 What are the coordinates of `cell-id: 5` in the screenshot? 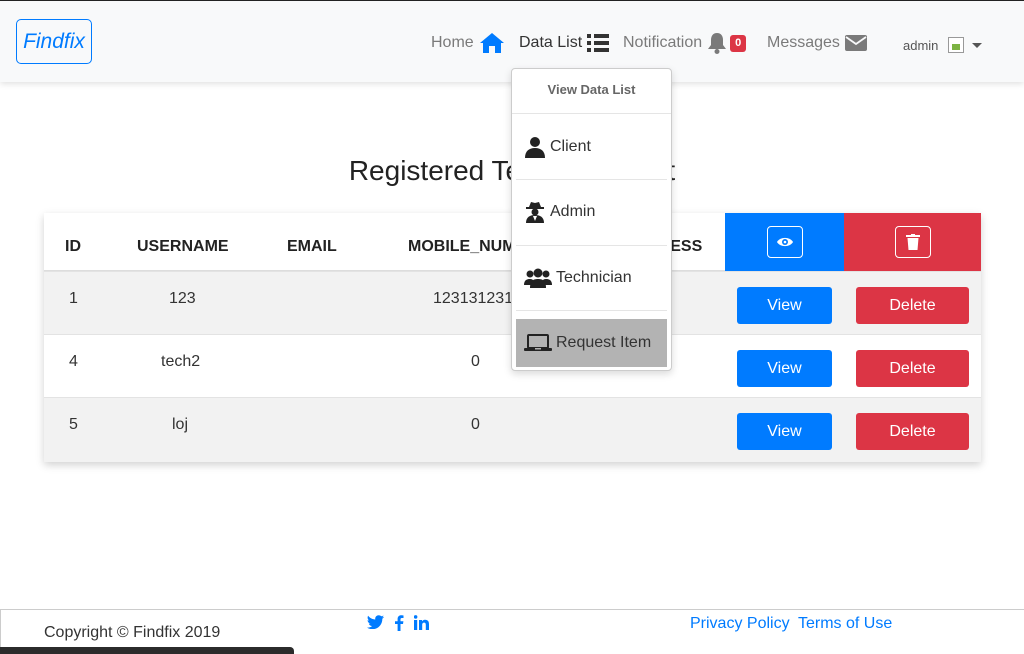 It's located at (73, 424).